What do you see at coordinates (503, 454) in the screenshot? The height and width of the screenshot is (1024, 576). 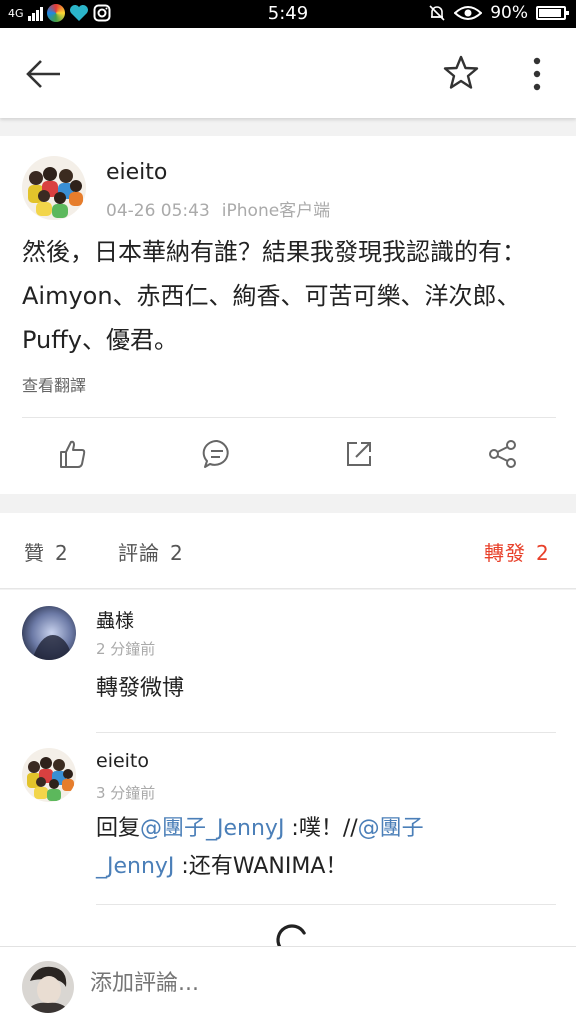 I see `share-icon` at bounding box center [503, 454].